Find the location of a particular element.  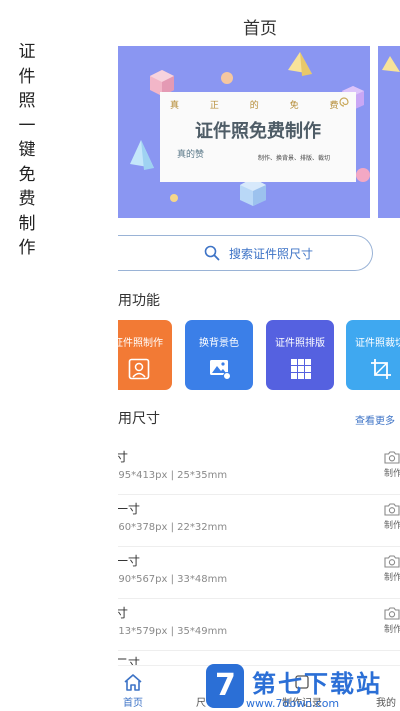

size-row-large-one-inch: 大一寸 390*567px | 33*48mm 制作 is located at coordinates (259, 572).